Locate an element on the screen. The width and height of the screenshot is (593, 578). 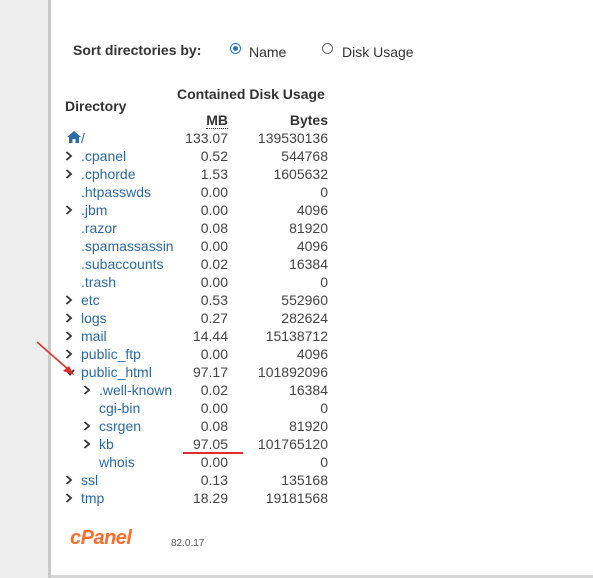
table-row: whois 0.00 0 is located at coordinates (296, 462).